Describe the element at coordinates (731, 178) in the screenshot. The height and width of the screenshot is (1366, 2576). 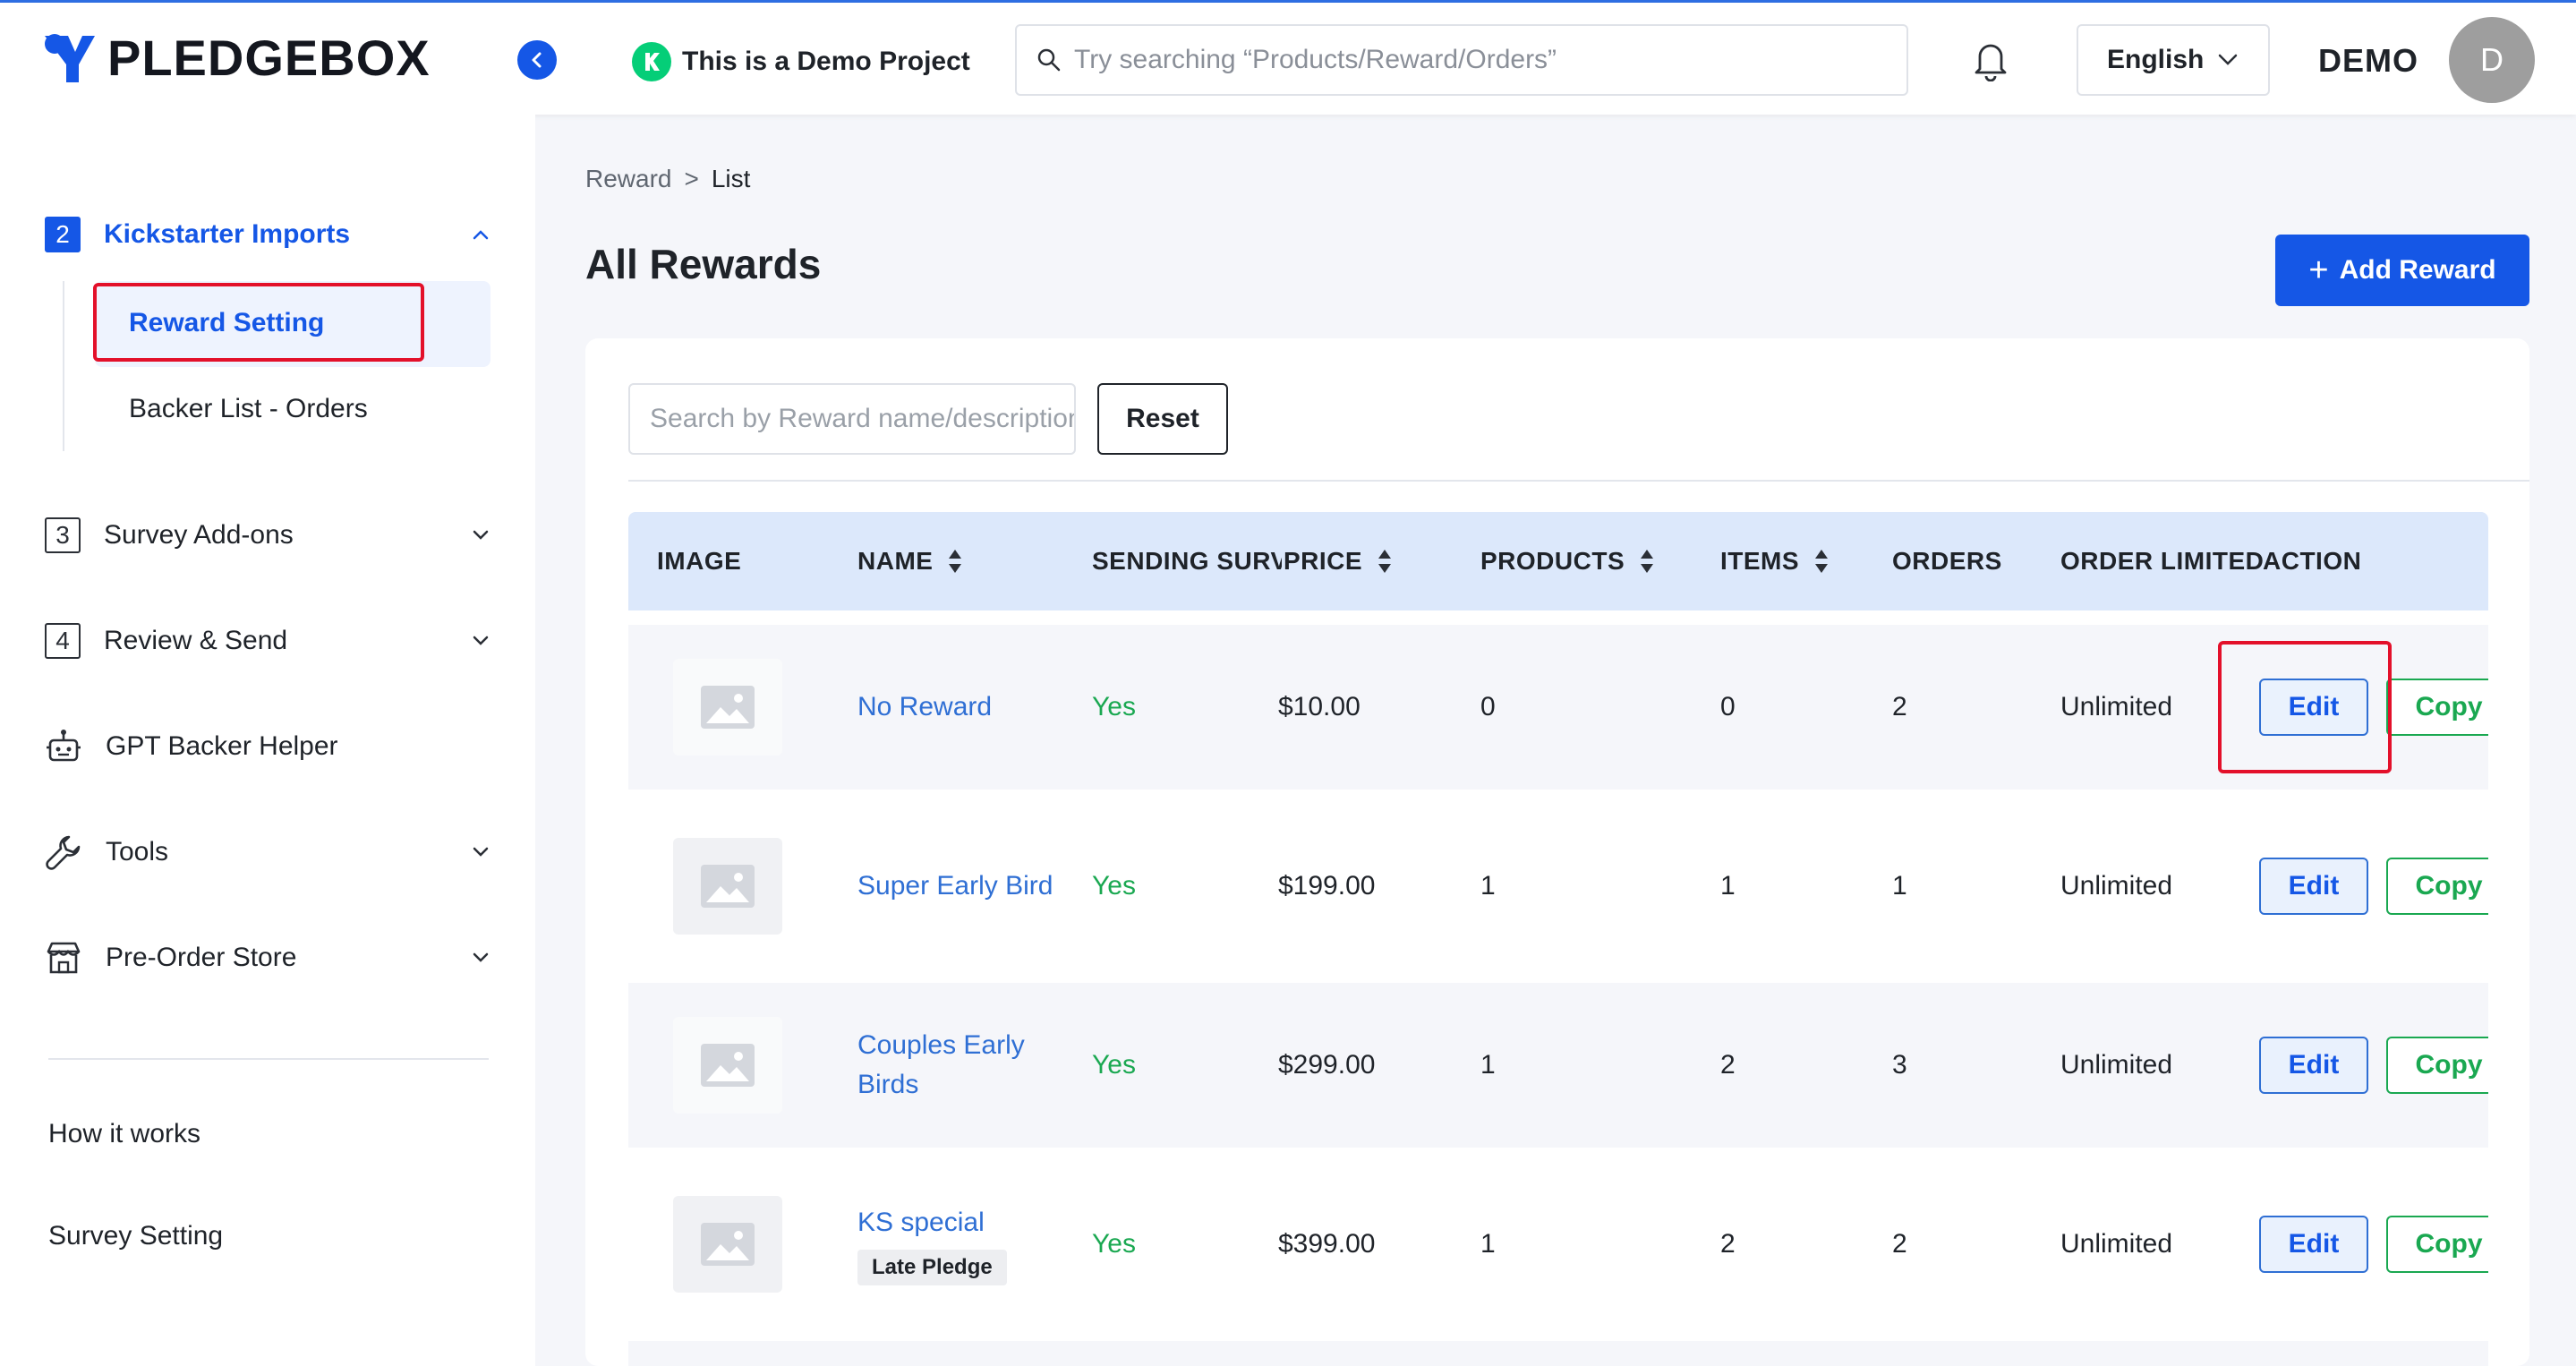
I see `breadcrumb-current: List` at that location.